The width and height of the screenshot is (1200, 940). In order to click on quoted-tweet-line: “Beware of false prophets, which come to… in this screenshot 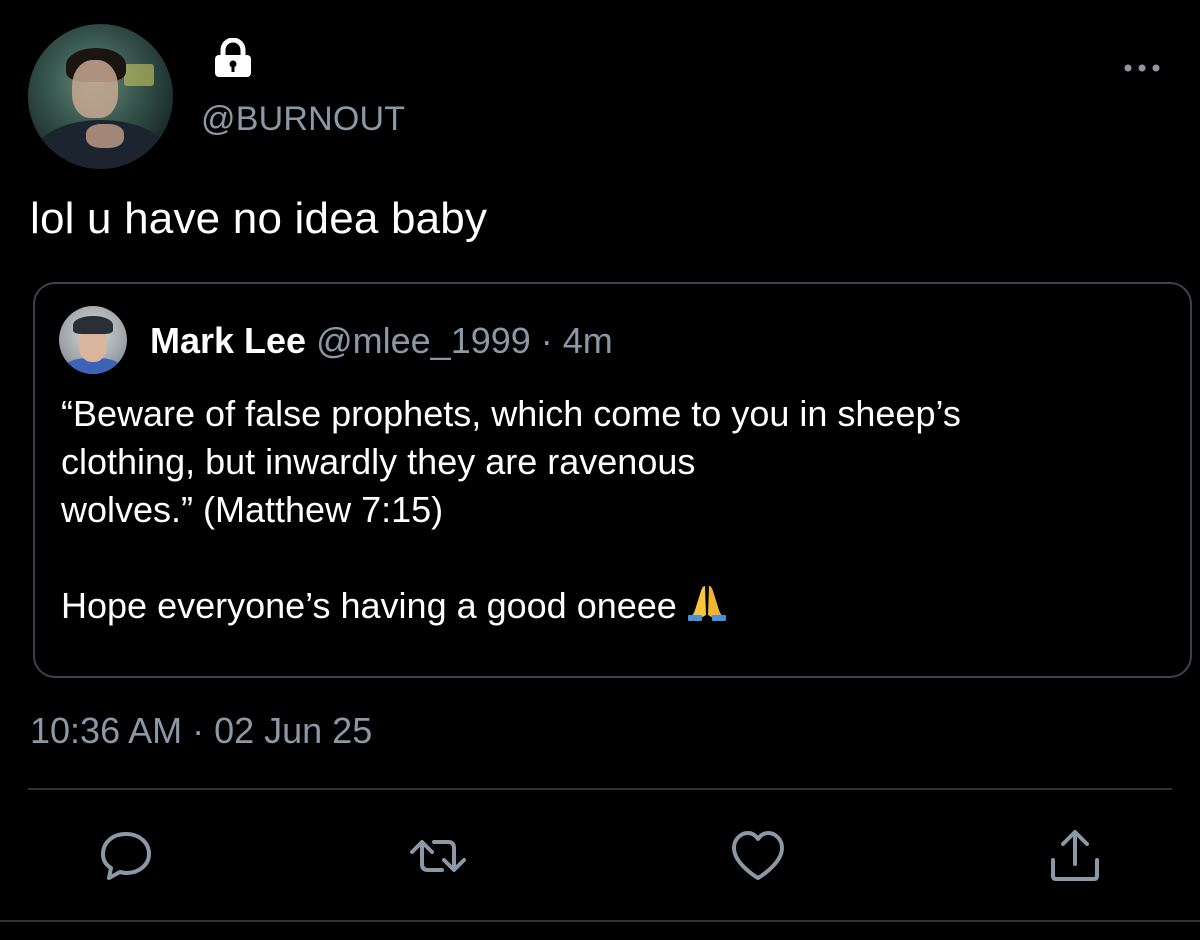, I will do `click(511, 413)`.